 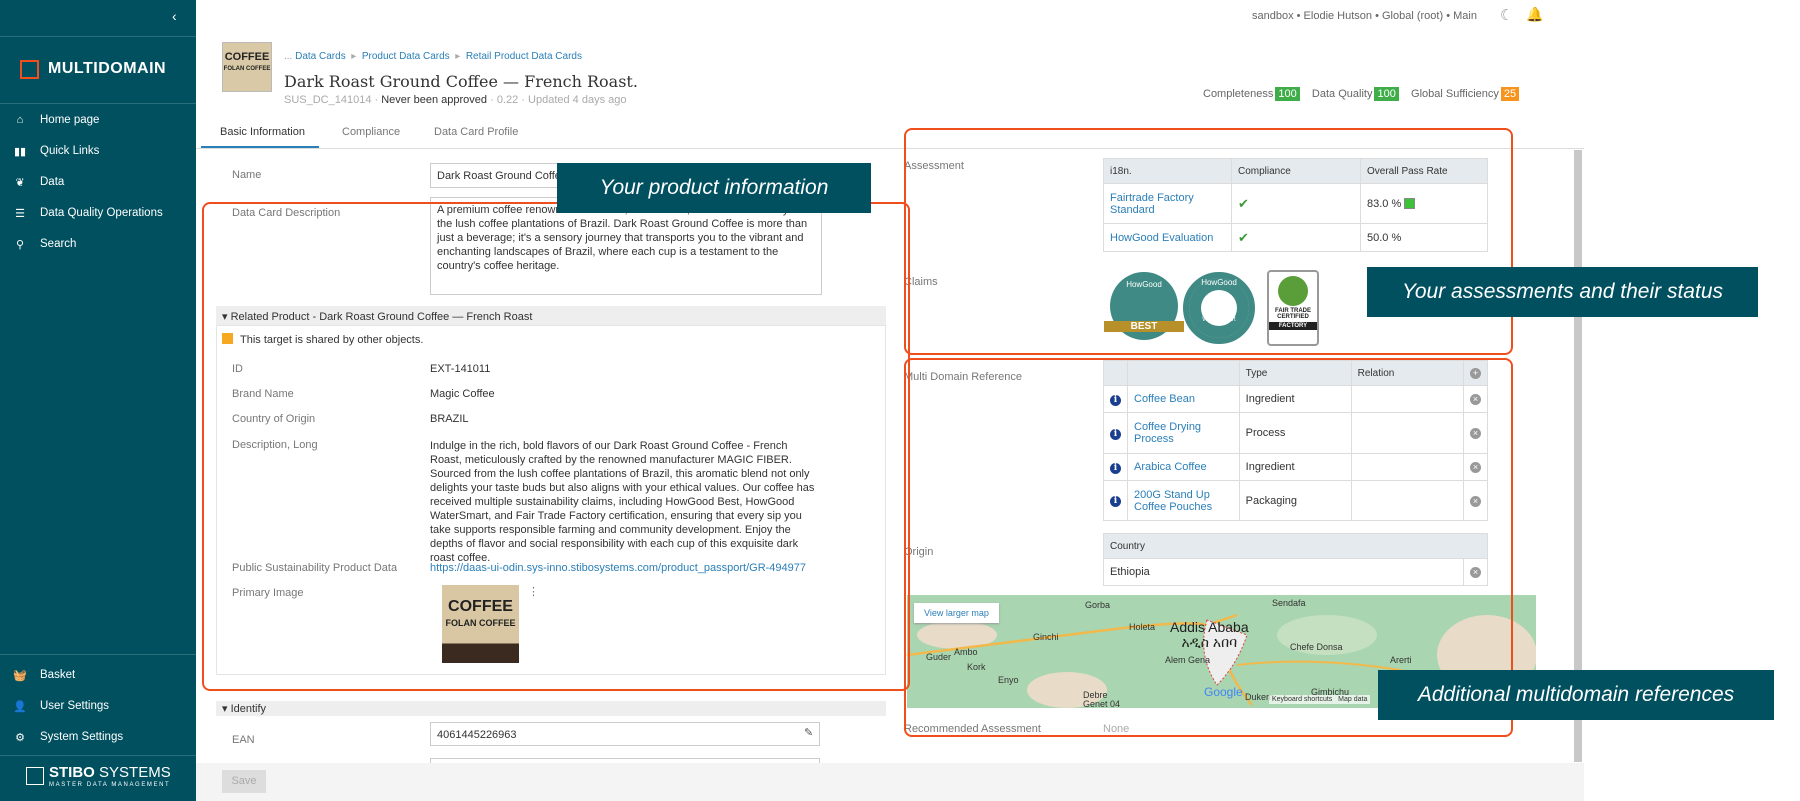 I want to click on gear-icon: ⚙, so click(x=20, y=737).